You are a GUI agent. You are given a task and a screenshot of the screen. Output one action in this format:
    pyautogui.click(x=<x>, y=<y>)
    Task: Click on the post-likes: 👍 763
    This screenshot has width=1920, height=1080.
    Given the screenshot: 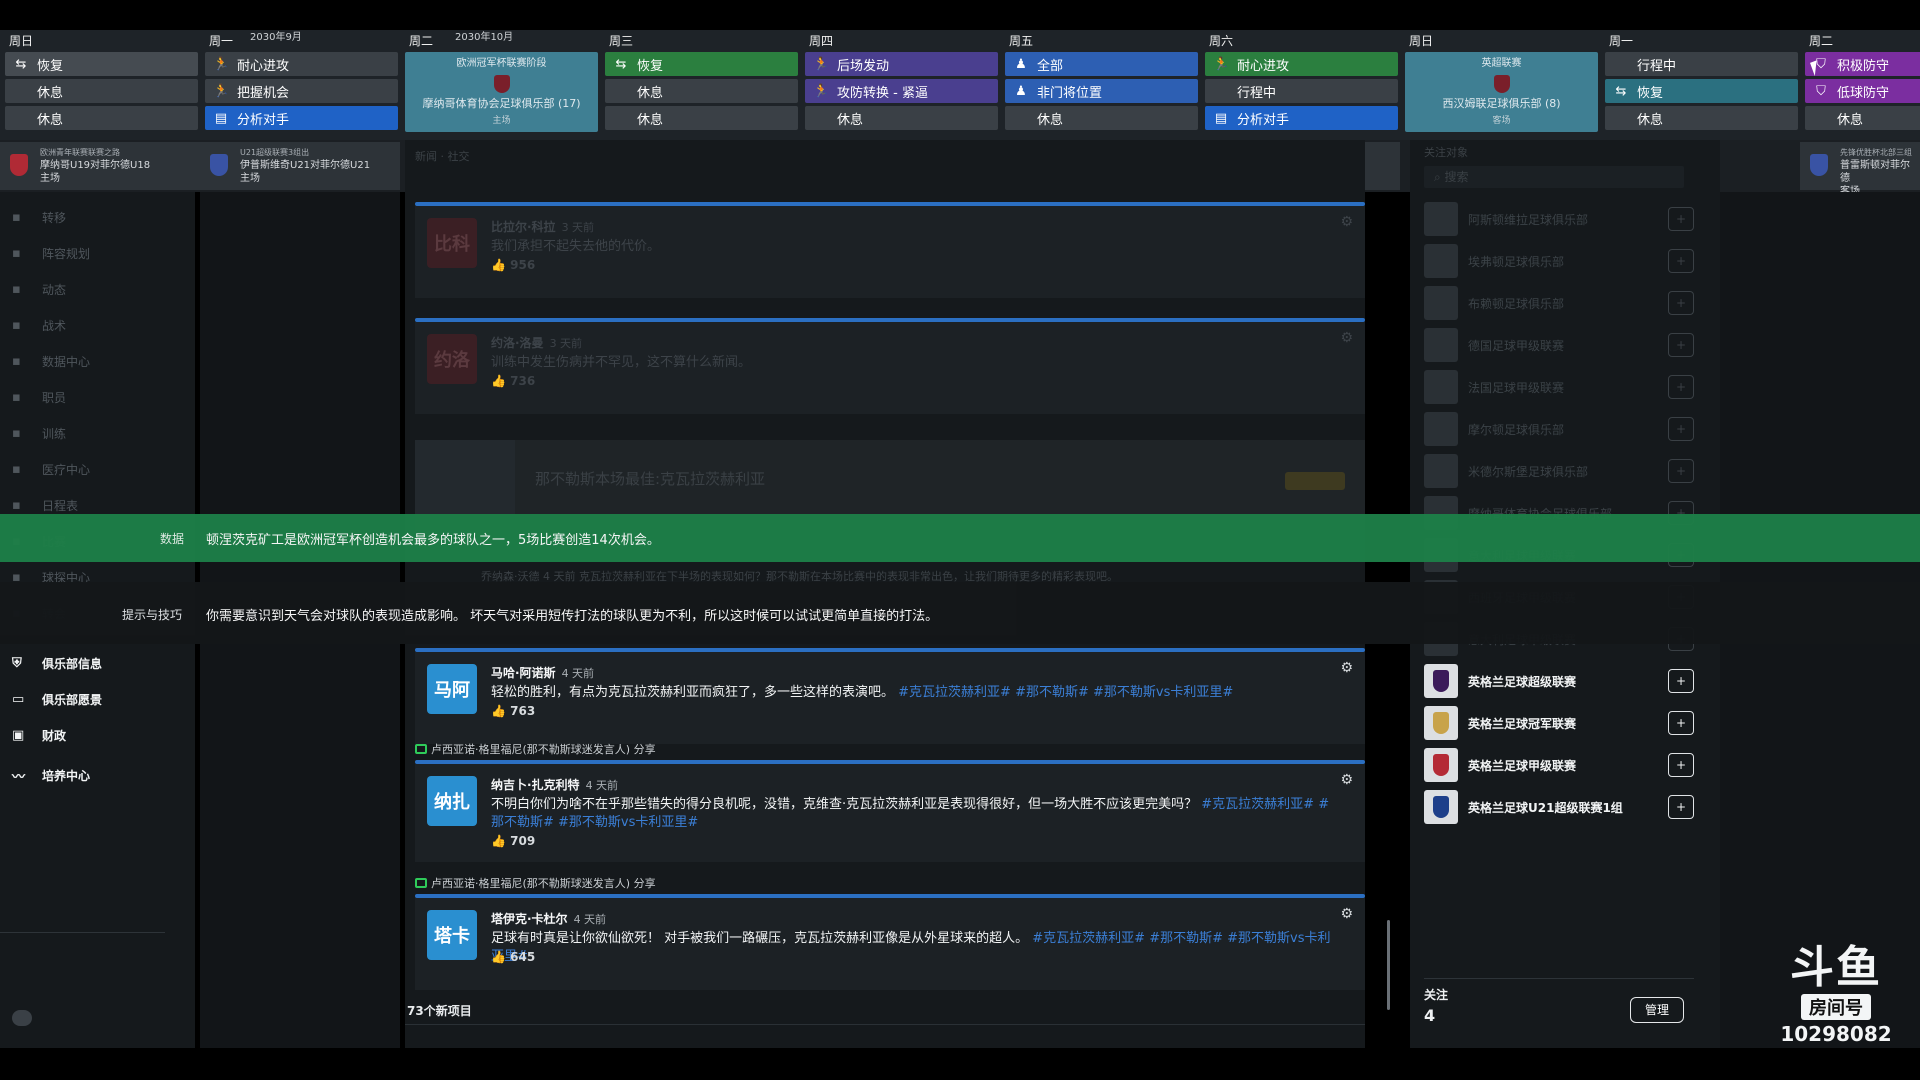 What is the action you would take?
    pyautogui.click(x=513, y=711)
    